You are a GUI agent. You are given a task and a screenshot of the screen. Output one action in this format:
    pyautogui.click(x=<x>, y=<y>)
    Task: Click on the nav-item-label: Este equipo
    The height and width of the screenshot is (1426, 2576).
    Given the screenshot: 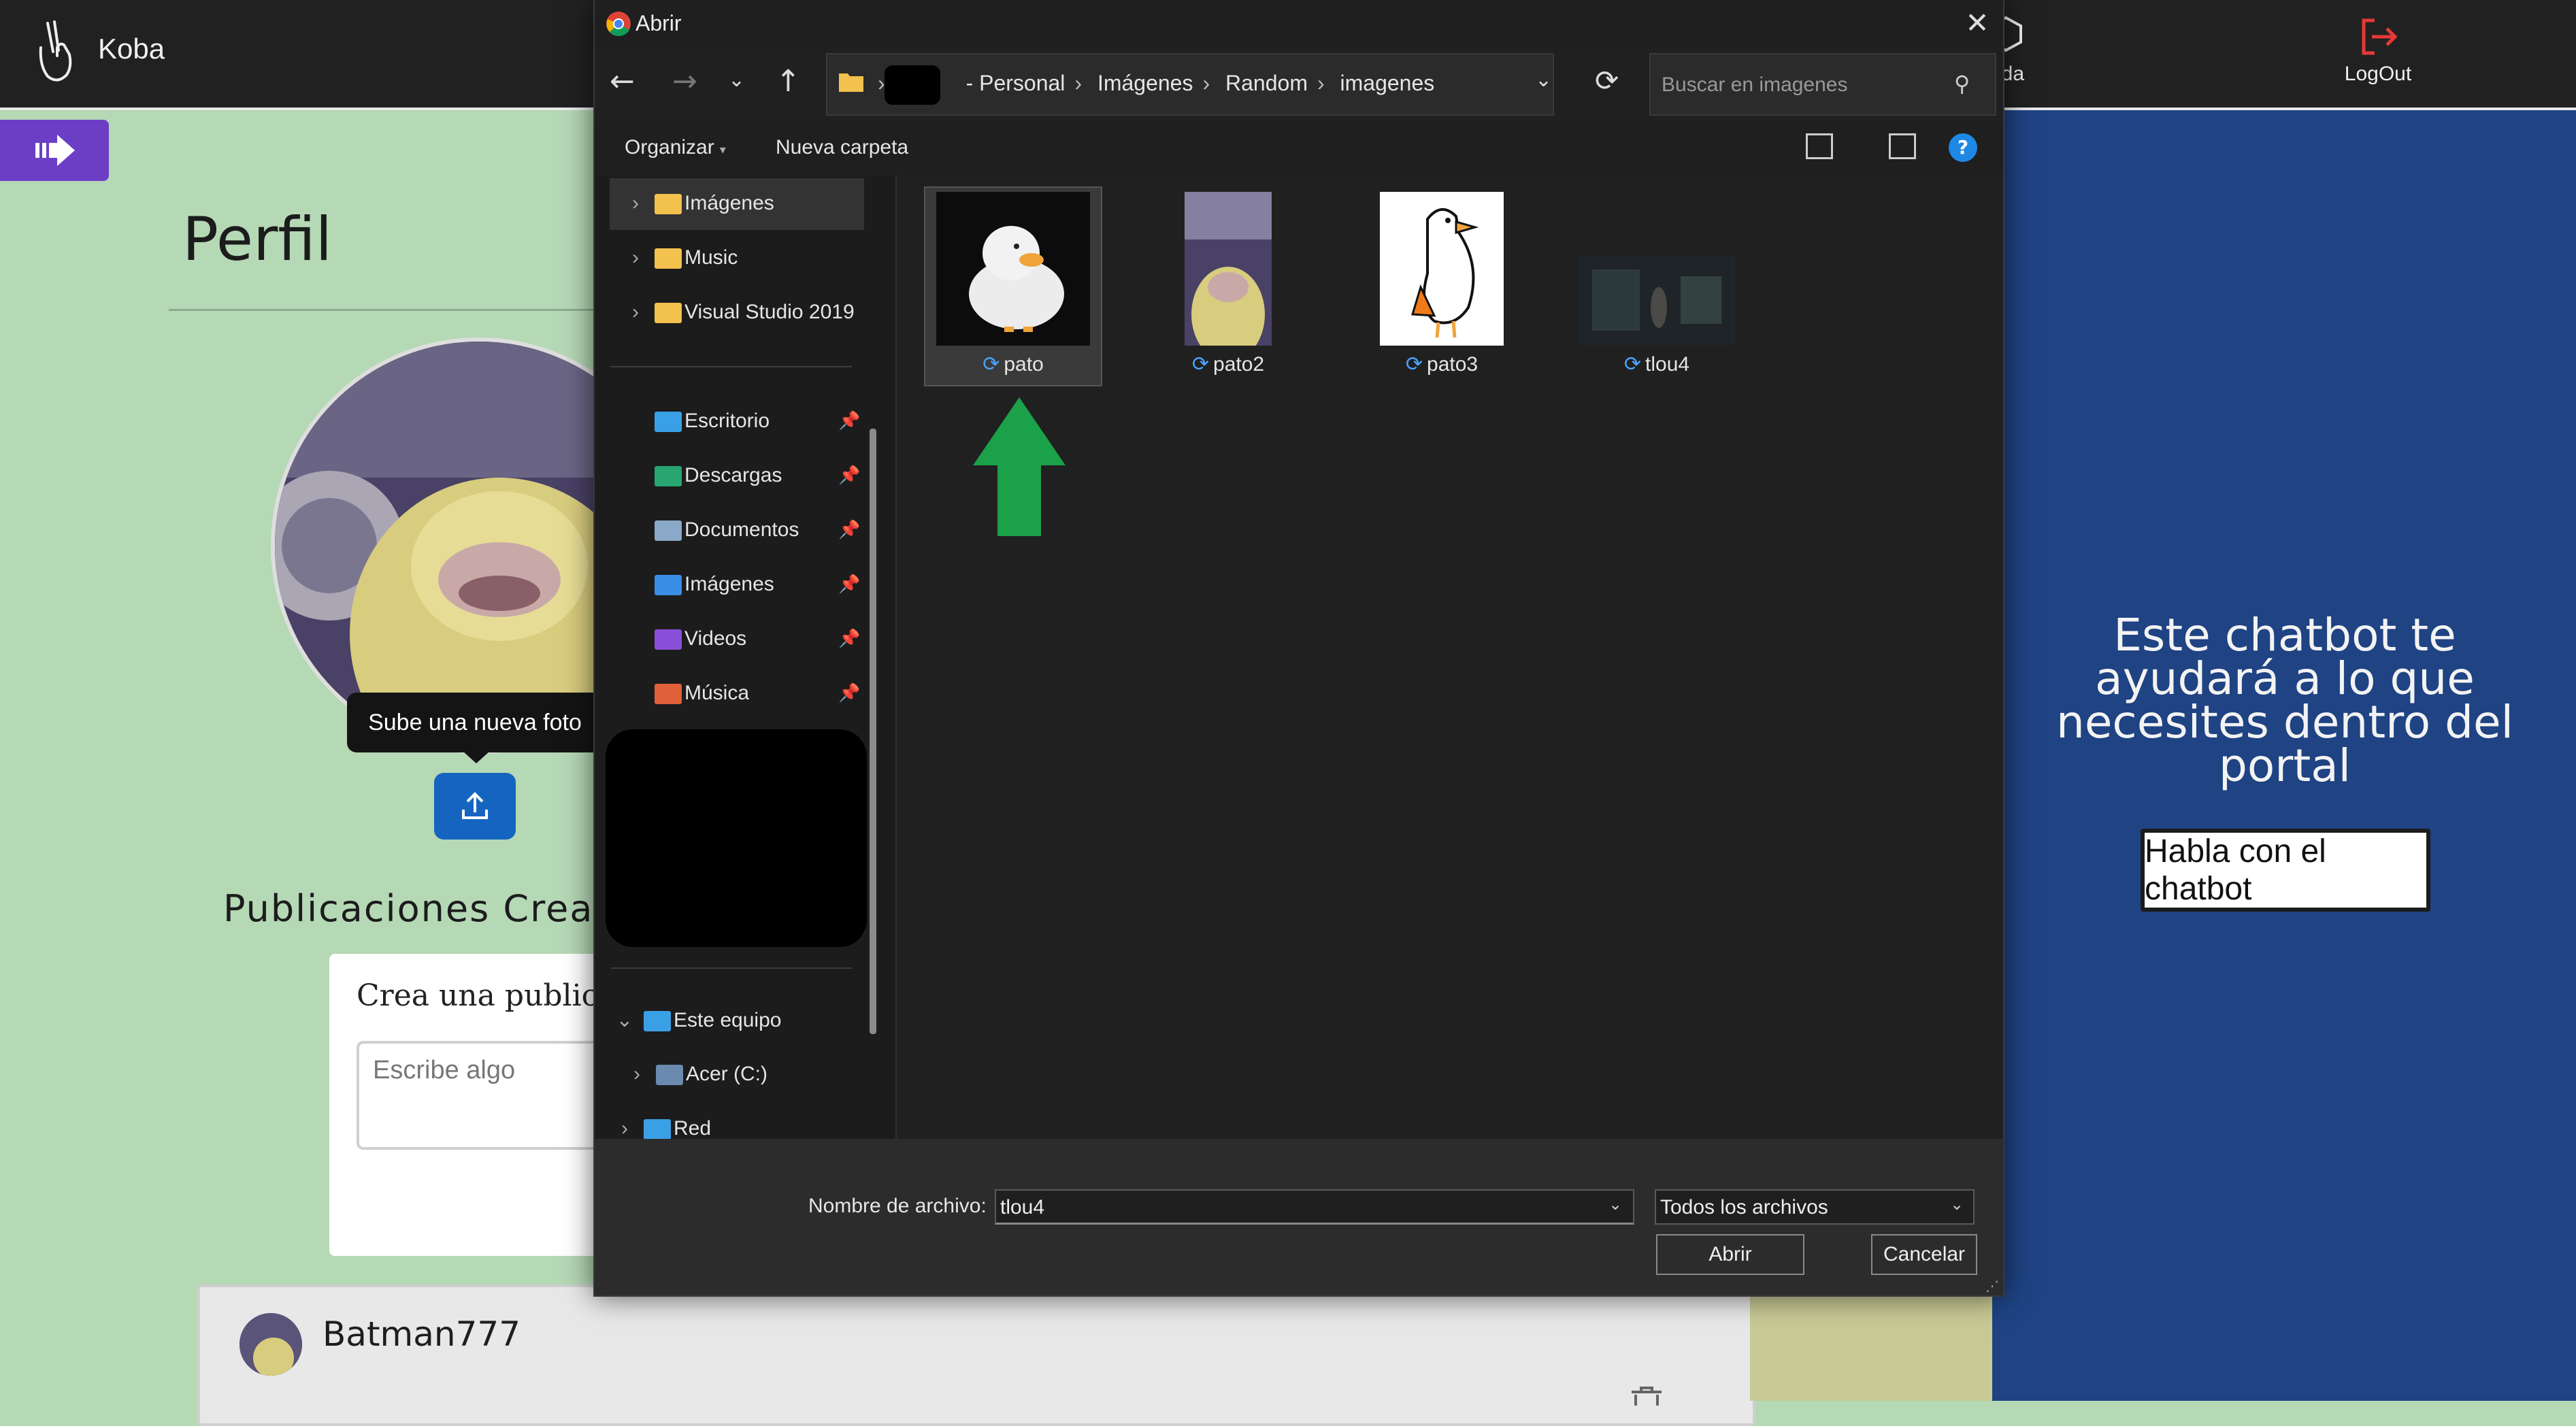 What is the action you would take?
    pyautogui.click(x=728, y=1020)
    